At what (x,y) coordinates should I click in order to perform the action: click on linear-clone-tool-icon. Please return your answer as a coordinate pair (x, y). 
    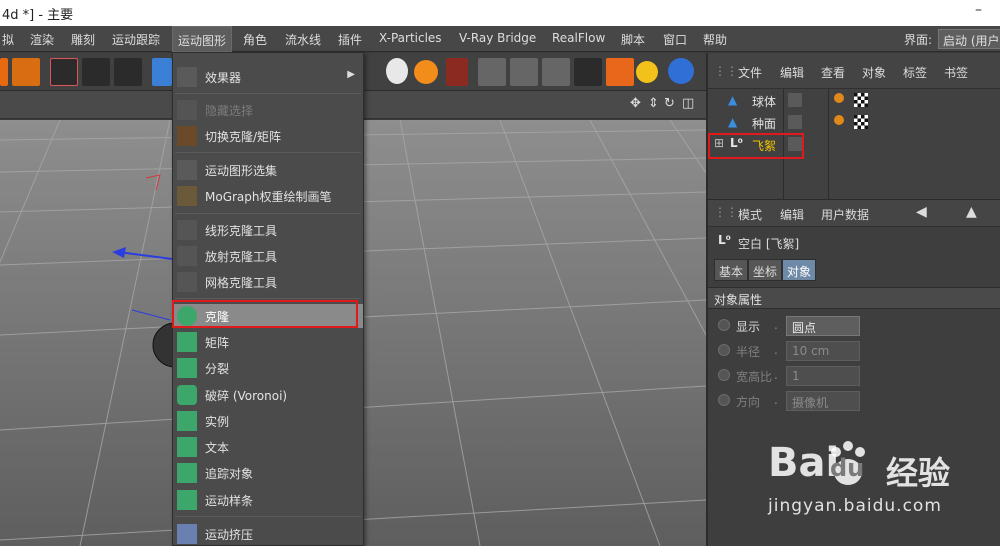
    Looking at the image, I should click on (187, 230).